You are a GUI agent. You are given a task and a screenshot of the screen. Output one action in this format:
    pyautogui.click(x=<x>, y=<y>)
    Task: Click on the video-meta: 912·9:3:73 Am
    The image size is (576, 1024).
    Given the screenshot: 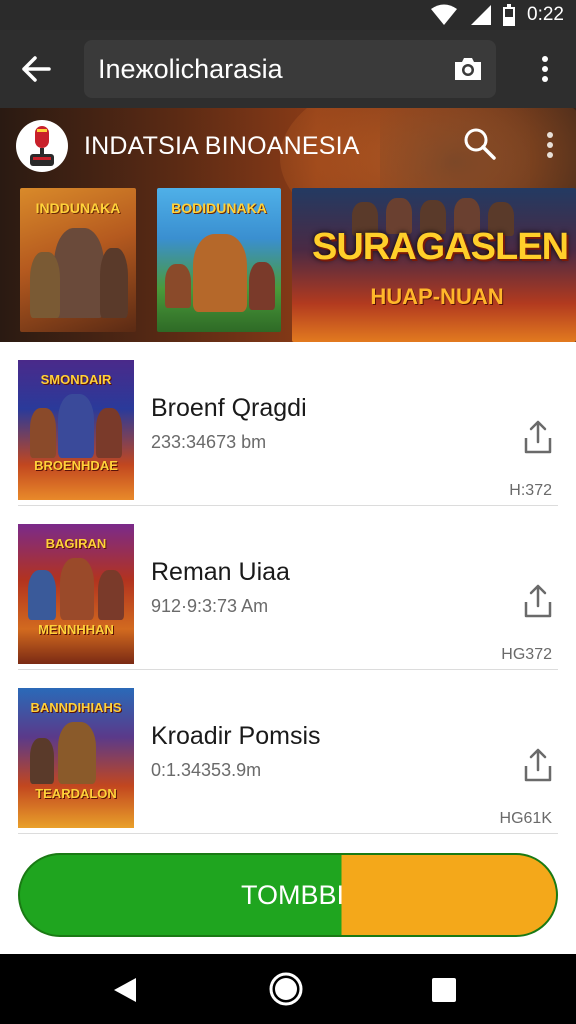 What is the action you would take?
    pyautogui.click(x=210, y=606)
    